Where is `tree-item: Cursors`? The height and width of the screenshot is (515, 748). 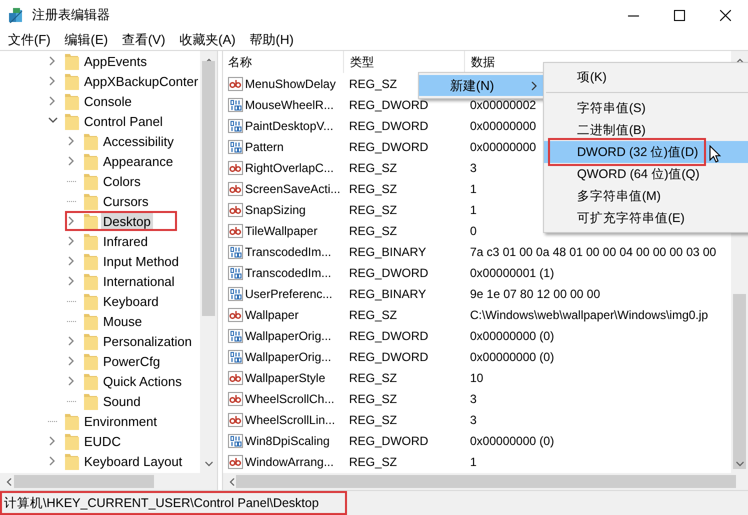 tree-item: Cursors is located at coordinates (126, 201).